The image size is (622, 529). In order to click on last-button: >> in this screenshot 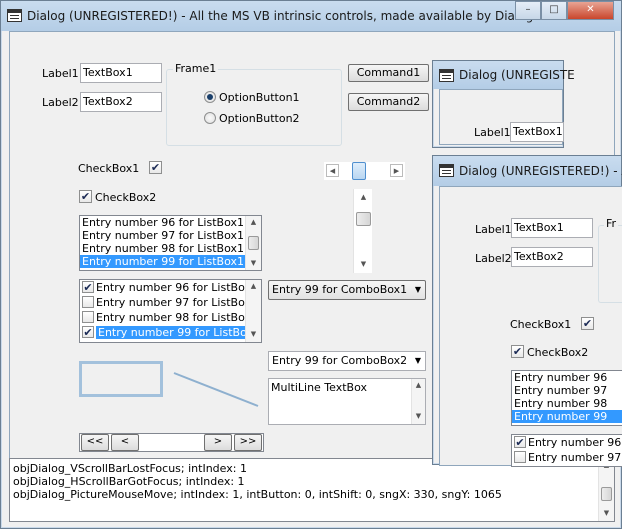, I will do `click(248, 442)`.